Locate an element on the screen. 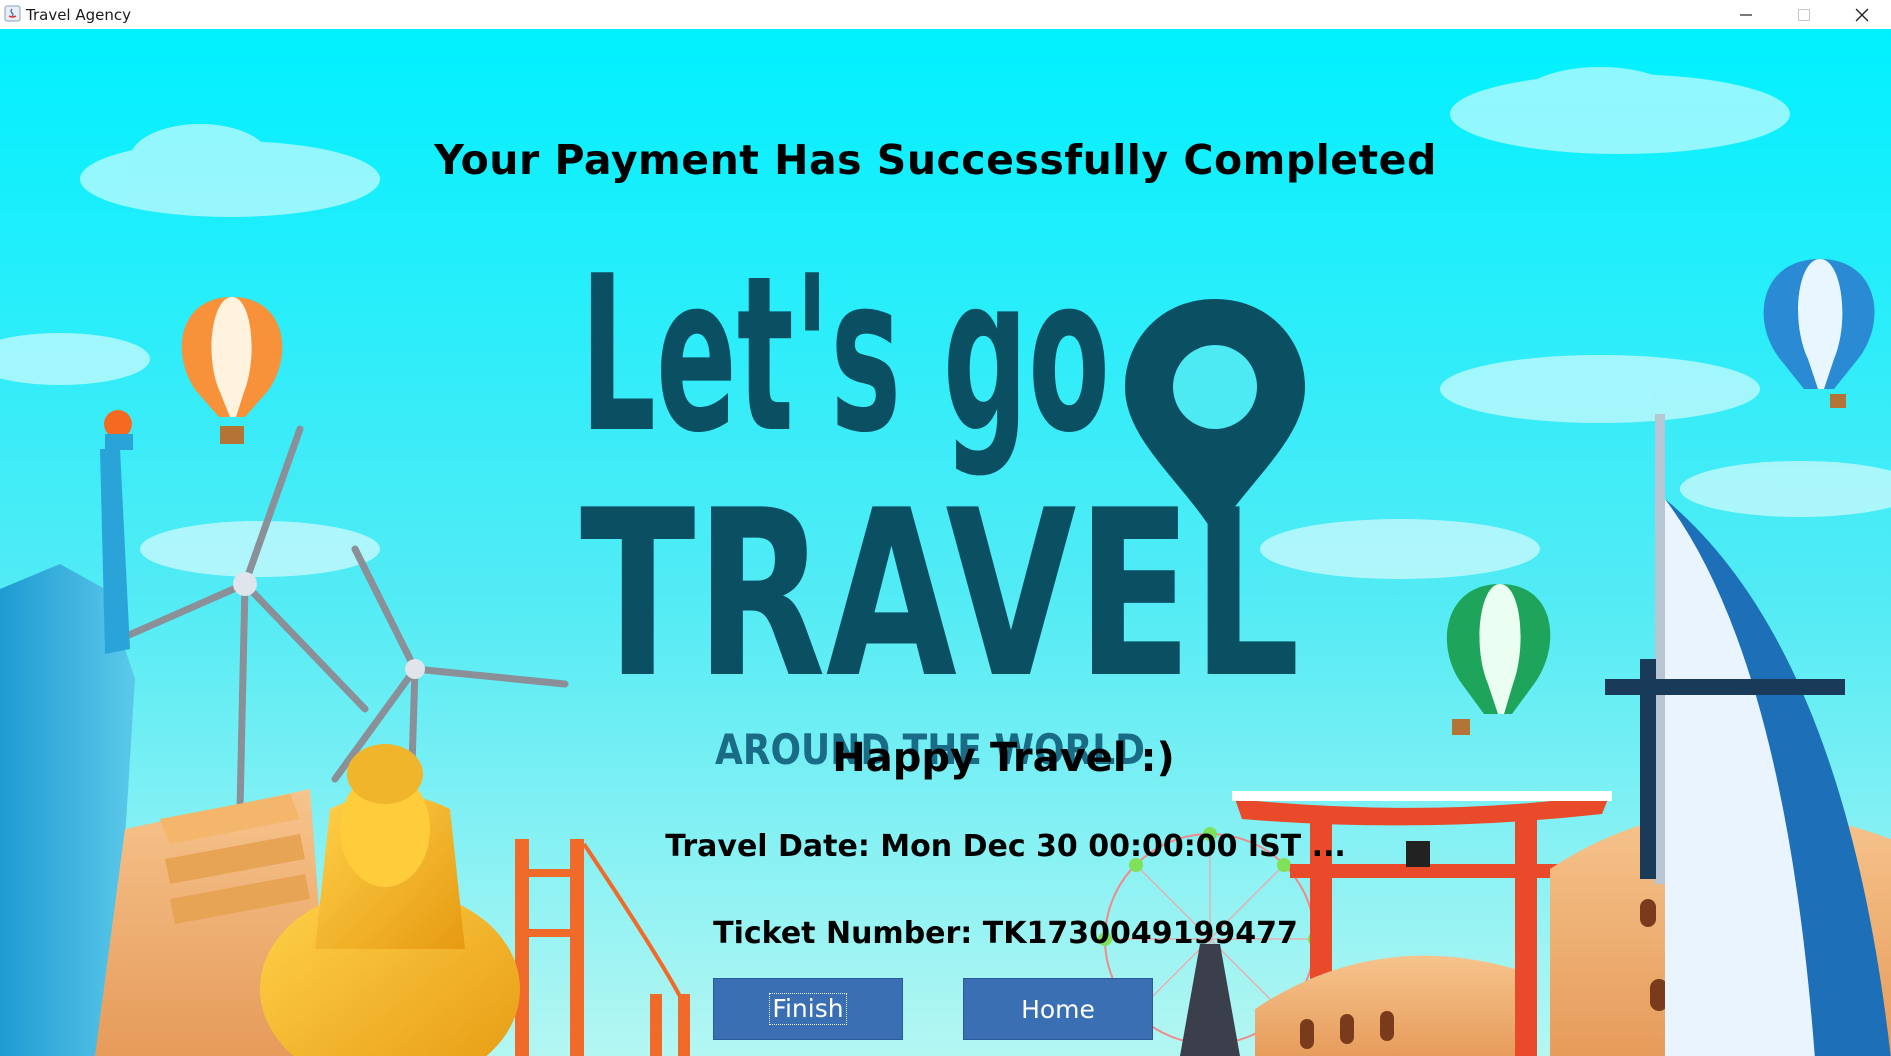 This screenshot has height=1056, width=1891. ticket-number-text: Ticket Number: TK1730049199477 is located at coordinates (1005, 933).